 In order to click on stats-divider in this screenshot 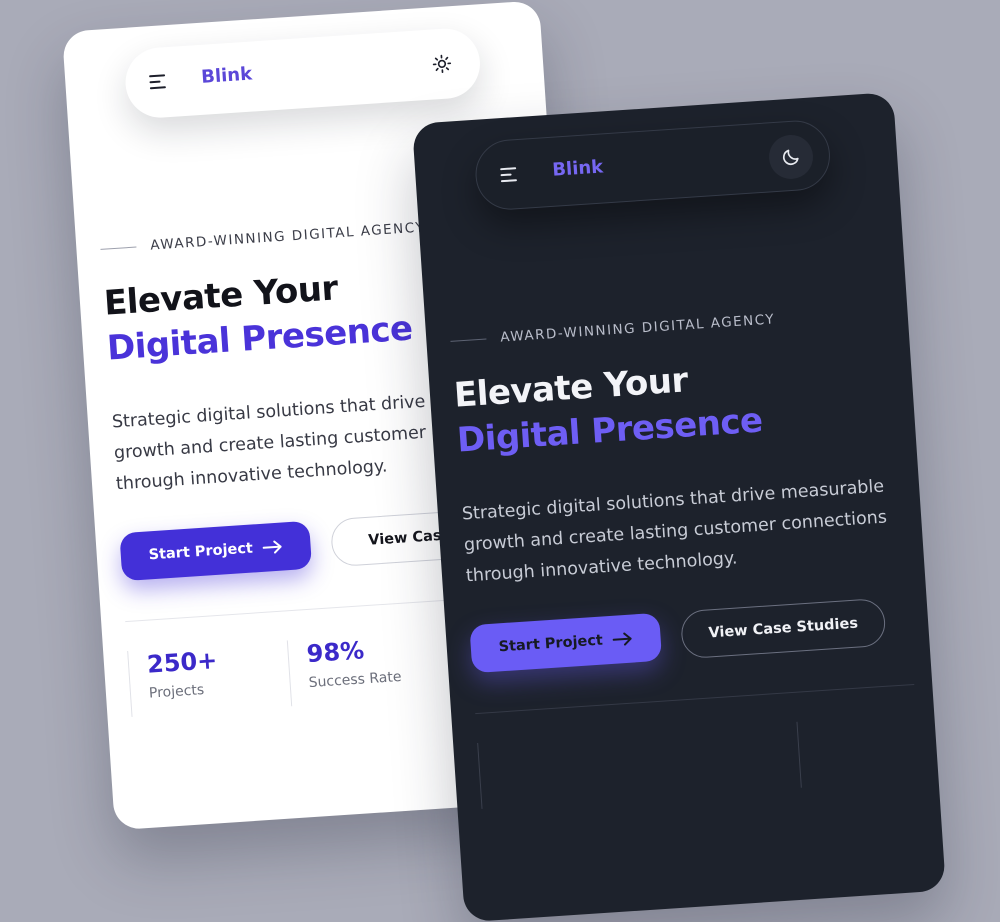, I will do `click(694, 699)`.